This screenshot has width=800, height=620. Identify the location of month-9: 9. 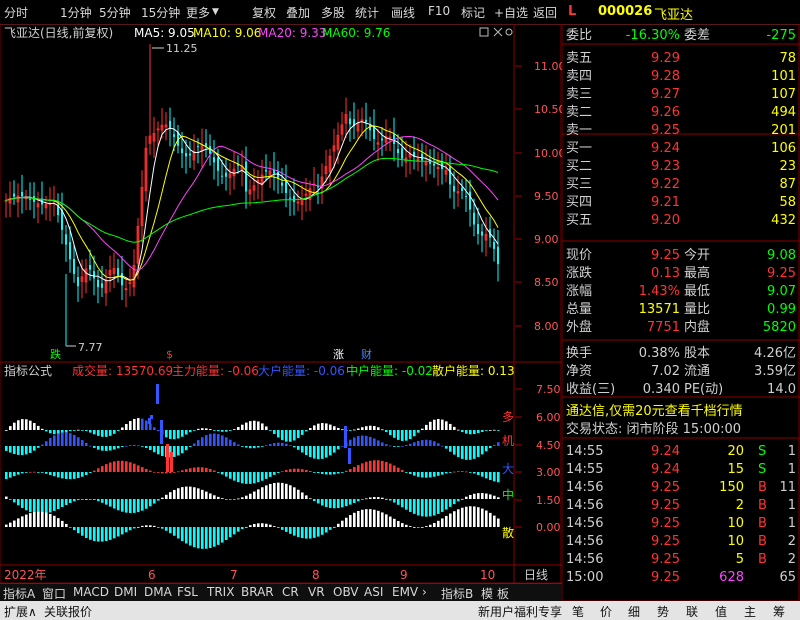
(404, 575).